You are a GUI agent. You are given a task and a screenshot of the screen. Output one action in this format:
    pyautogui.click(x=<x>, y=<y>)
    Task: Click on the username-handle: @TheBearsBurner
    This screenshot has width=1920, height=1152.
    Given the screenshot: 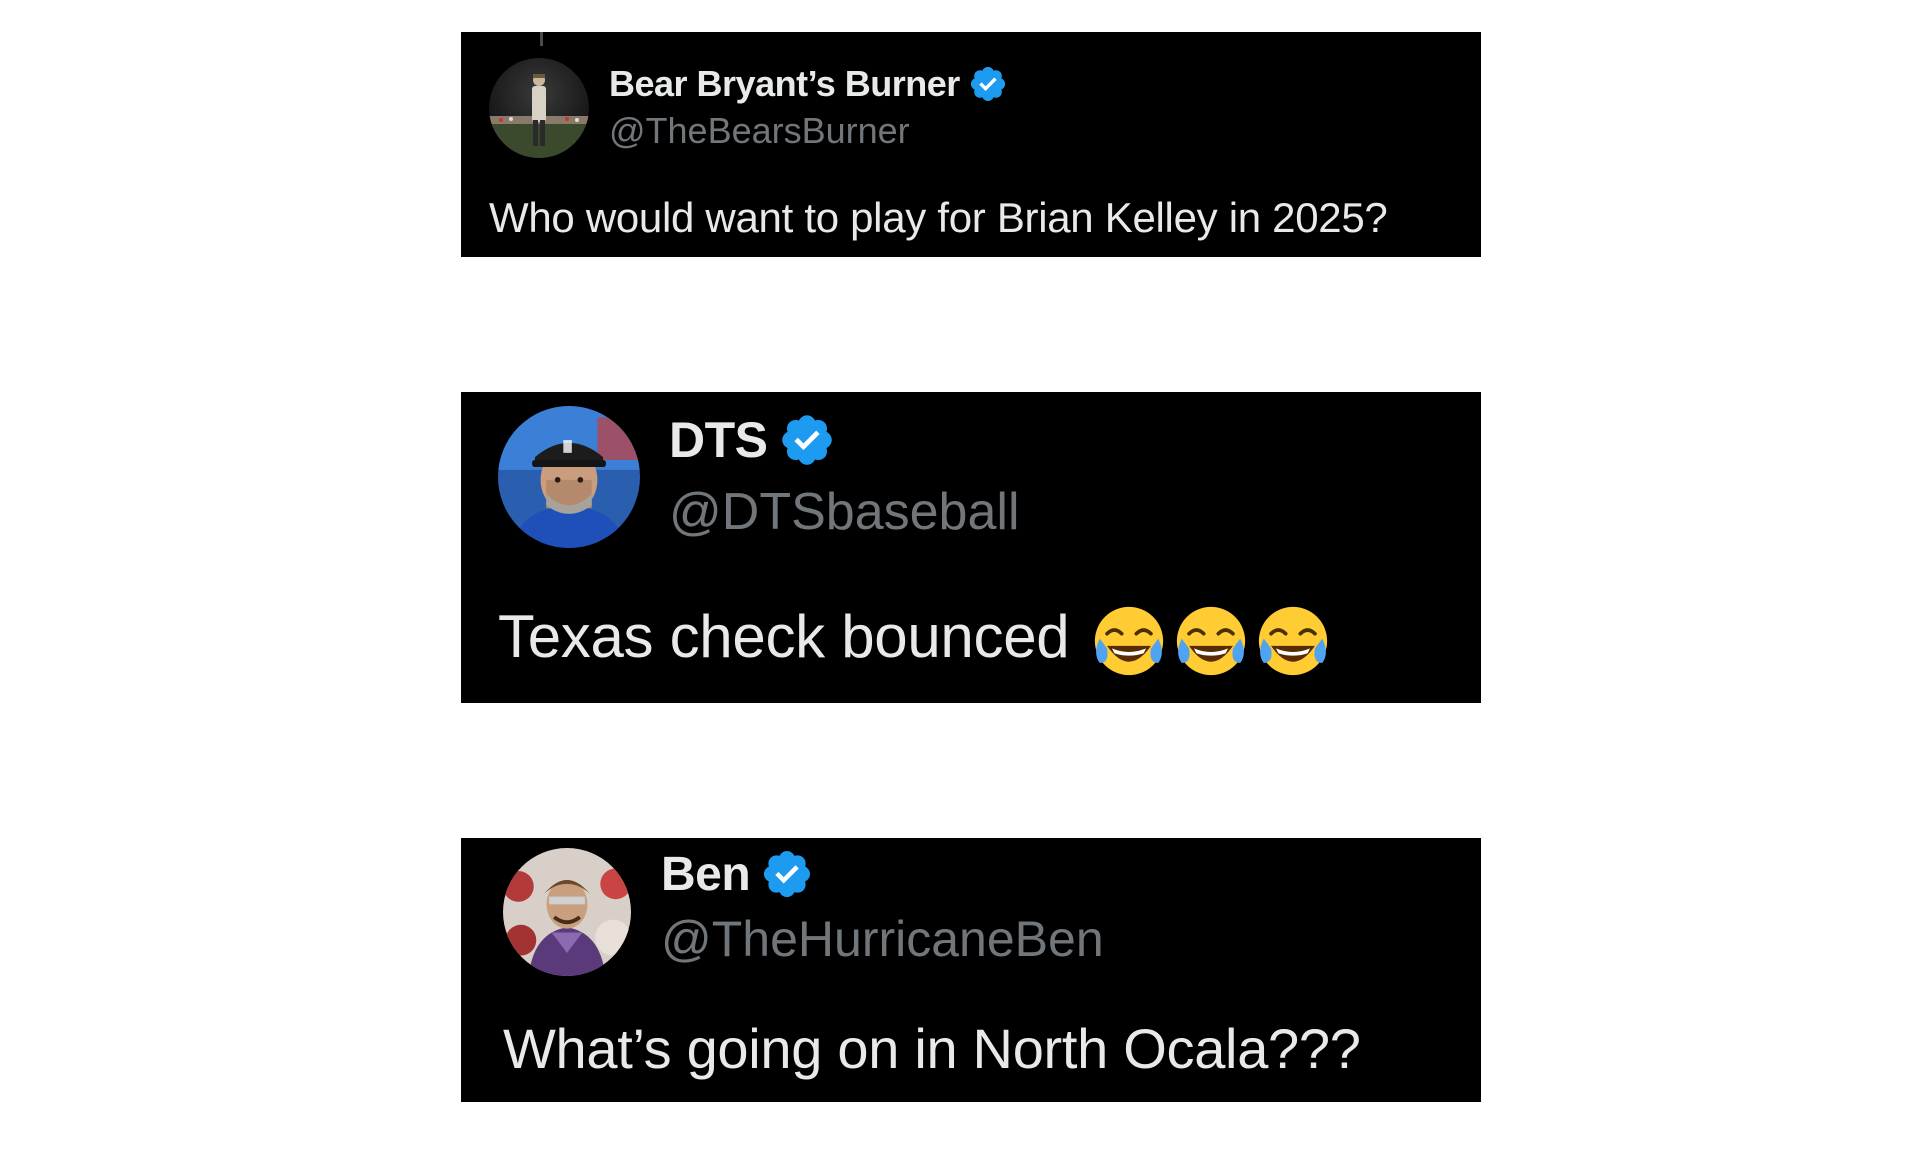 What is the action you would take?
    pyautogui.click(x=759, y=131)
    